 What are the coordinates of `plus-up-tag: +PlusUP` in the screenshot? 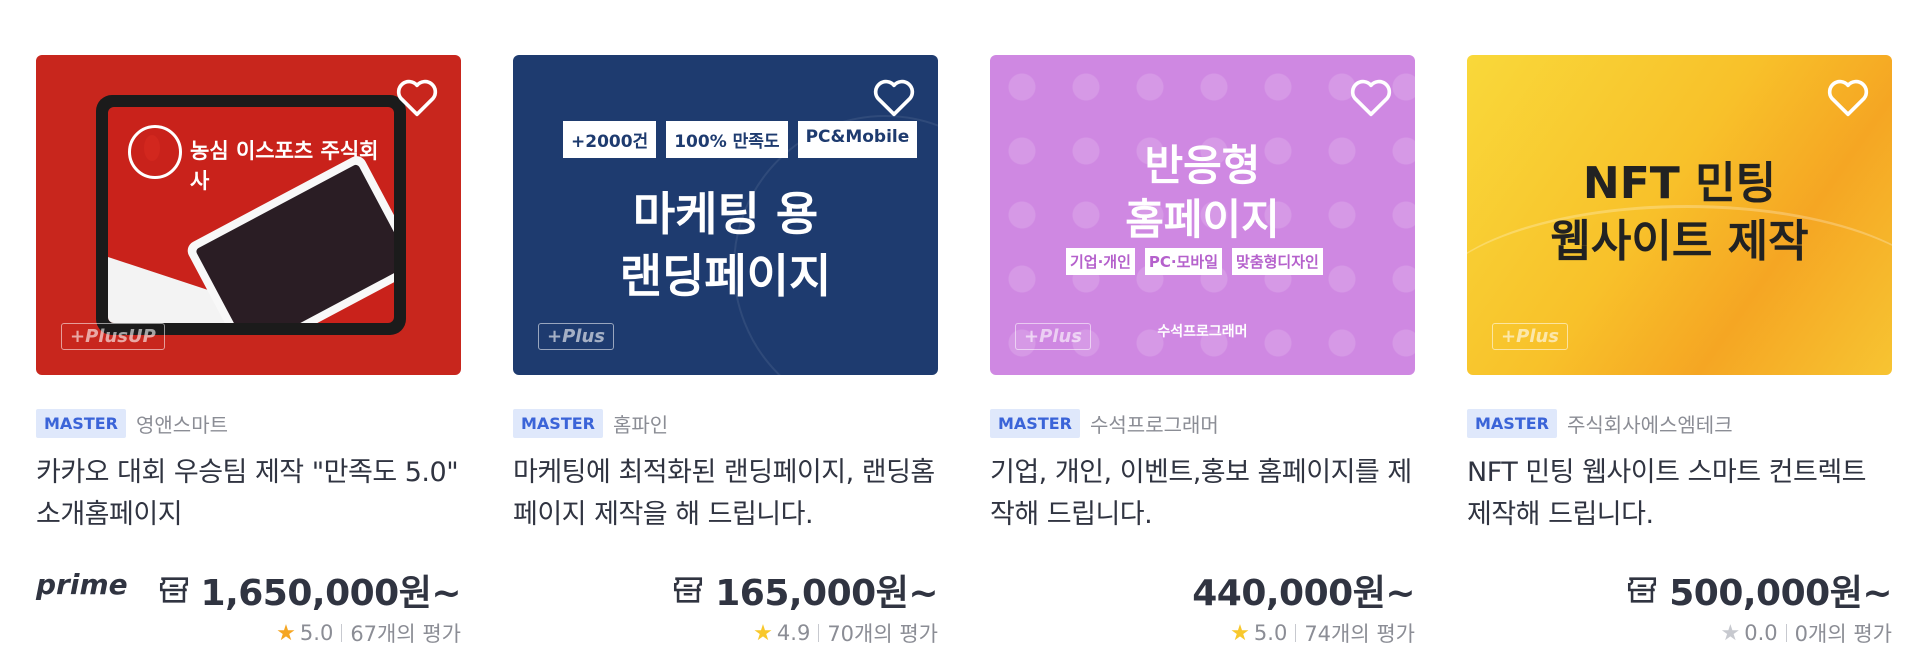 It's located at (113, 336).